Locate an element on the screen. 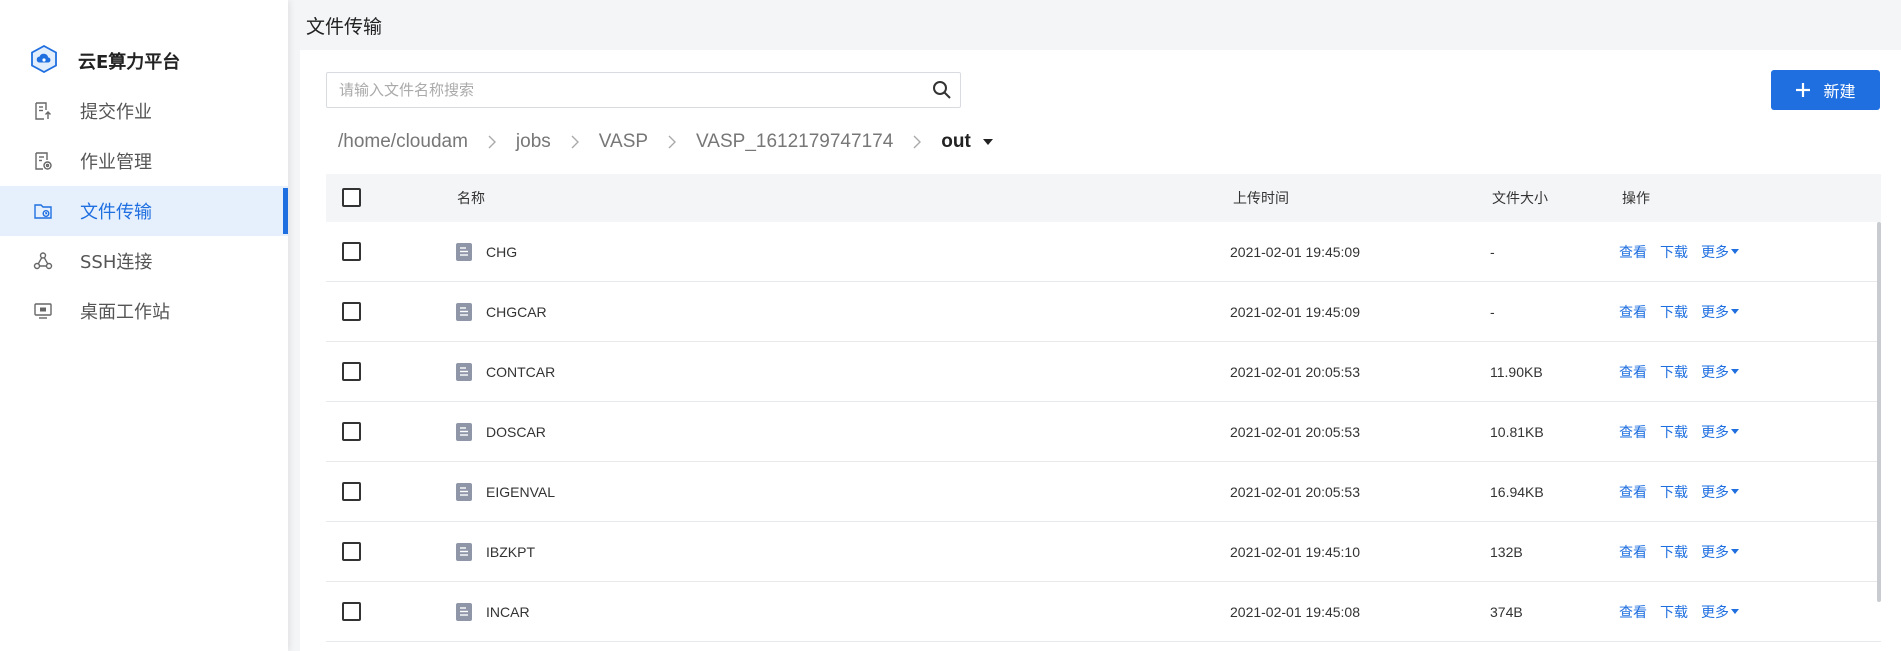 This screenshot has width=1901, height=651. file-name-cell: EIGENVAL is located at coordinates (505, 491).